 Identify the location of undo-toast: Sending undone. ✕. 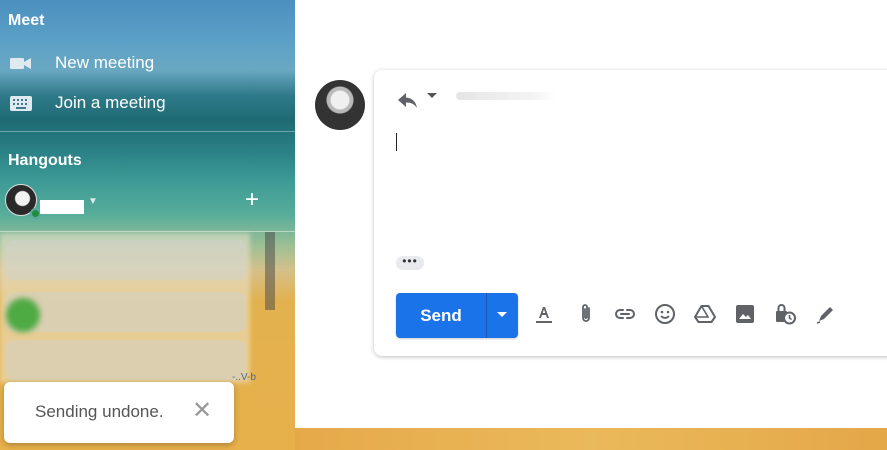
(119, 412).